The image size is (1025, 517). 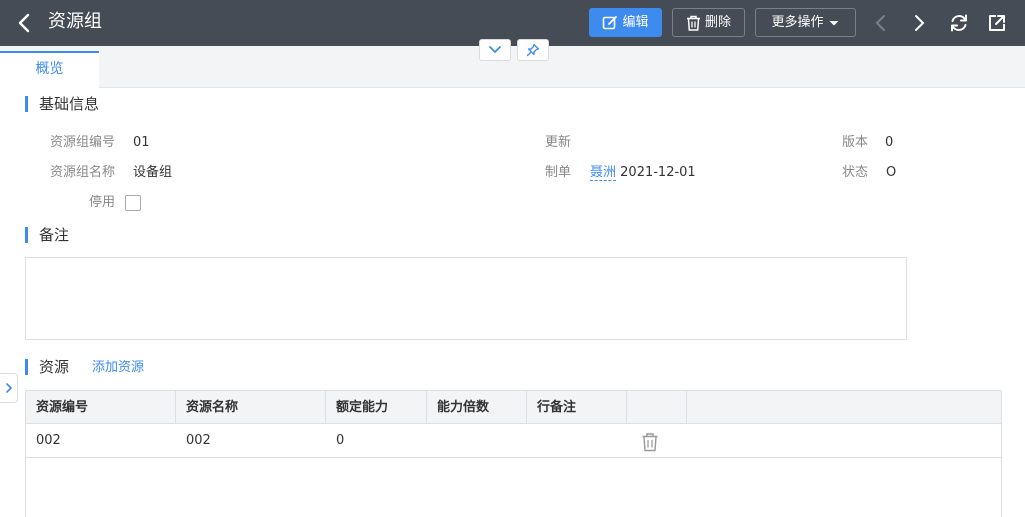 What do you see at coordinates (558, 142) in the screenshot?
I see `updated-label: 更新` at bounding box center [558, 142].